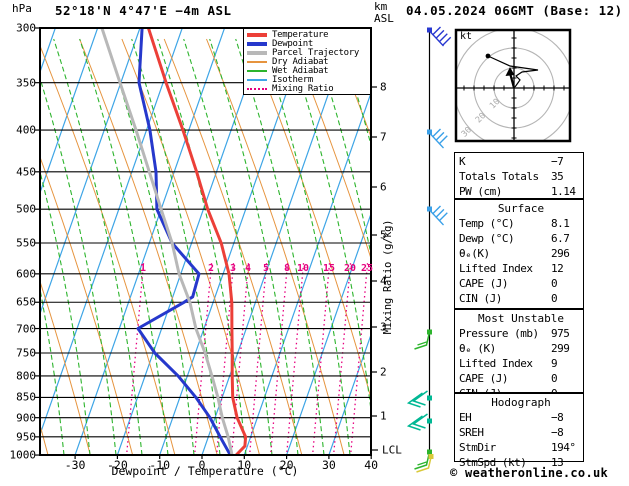 The image size is (629, 486). Describe the element at coordinates (392, 450) in the screenshot. I see `lcl-label: LCL` at that location.